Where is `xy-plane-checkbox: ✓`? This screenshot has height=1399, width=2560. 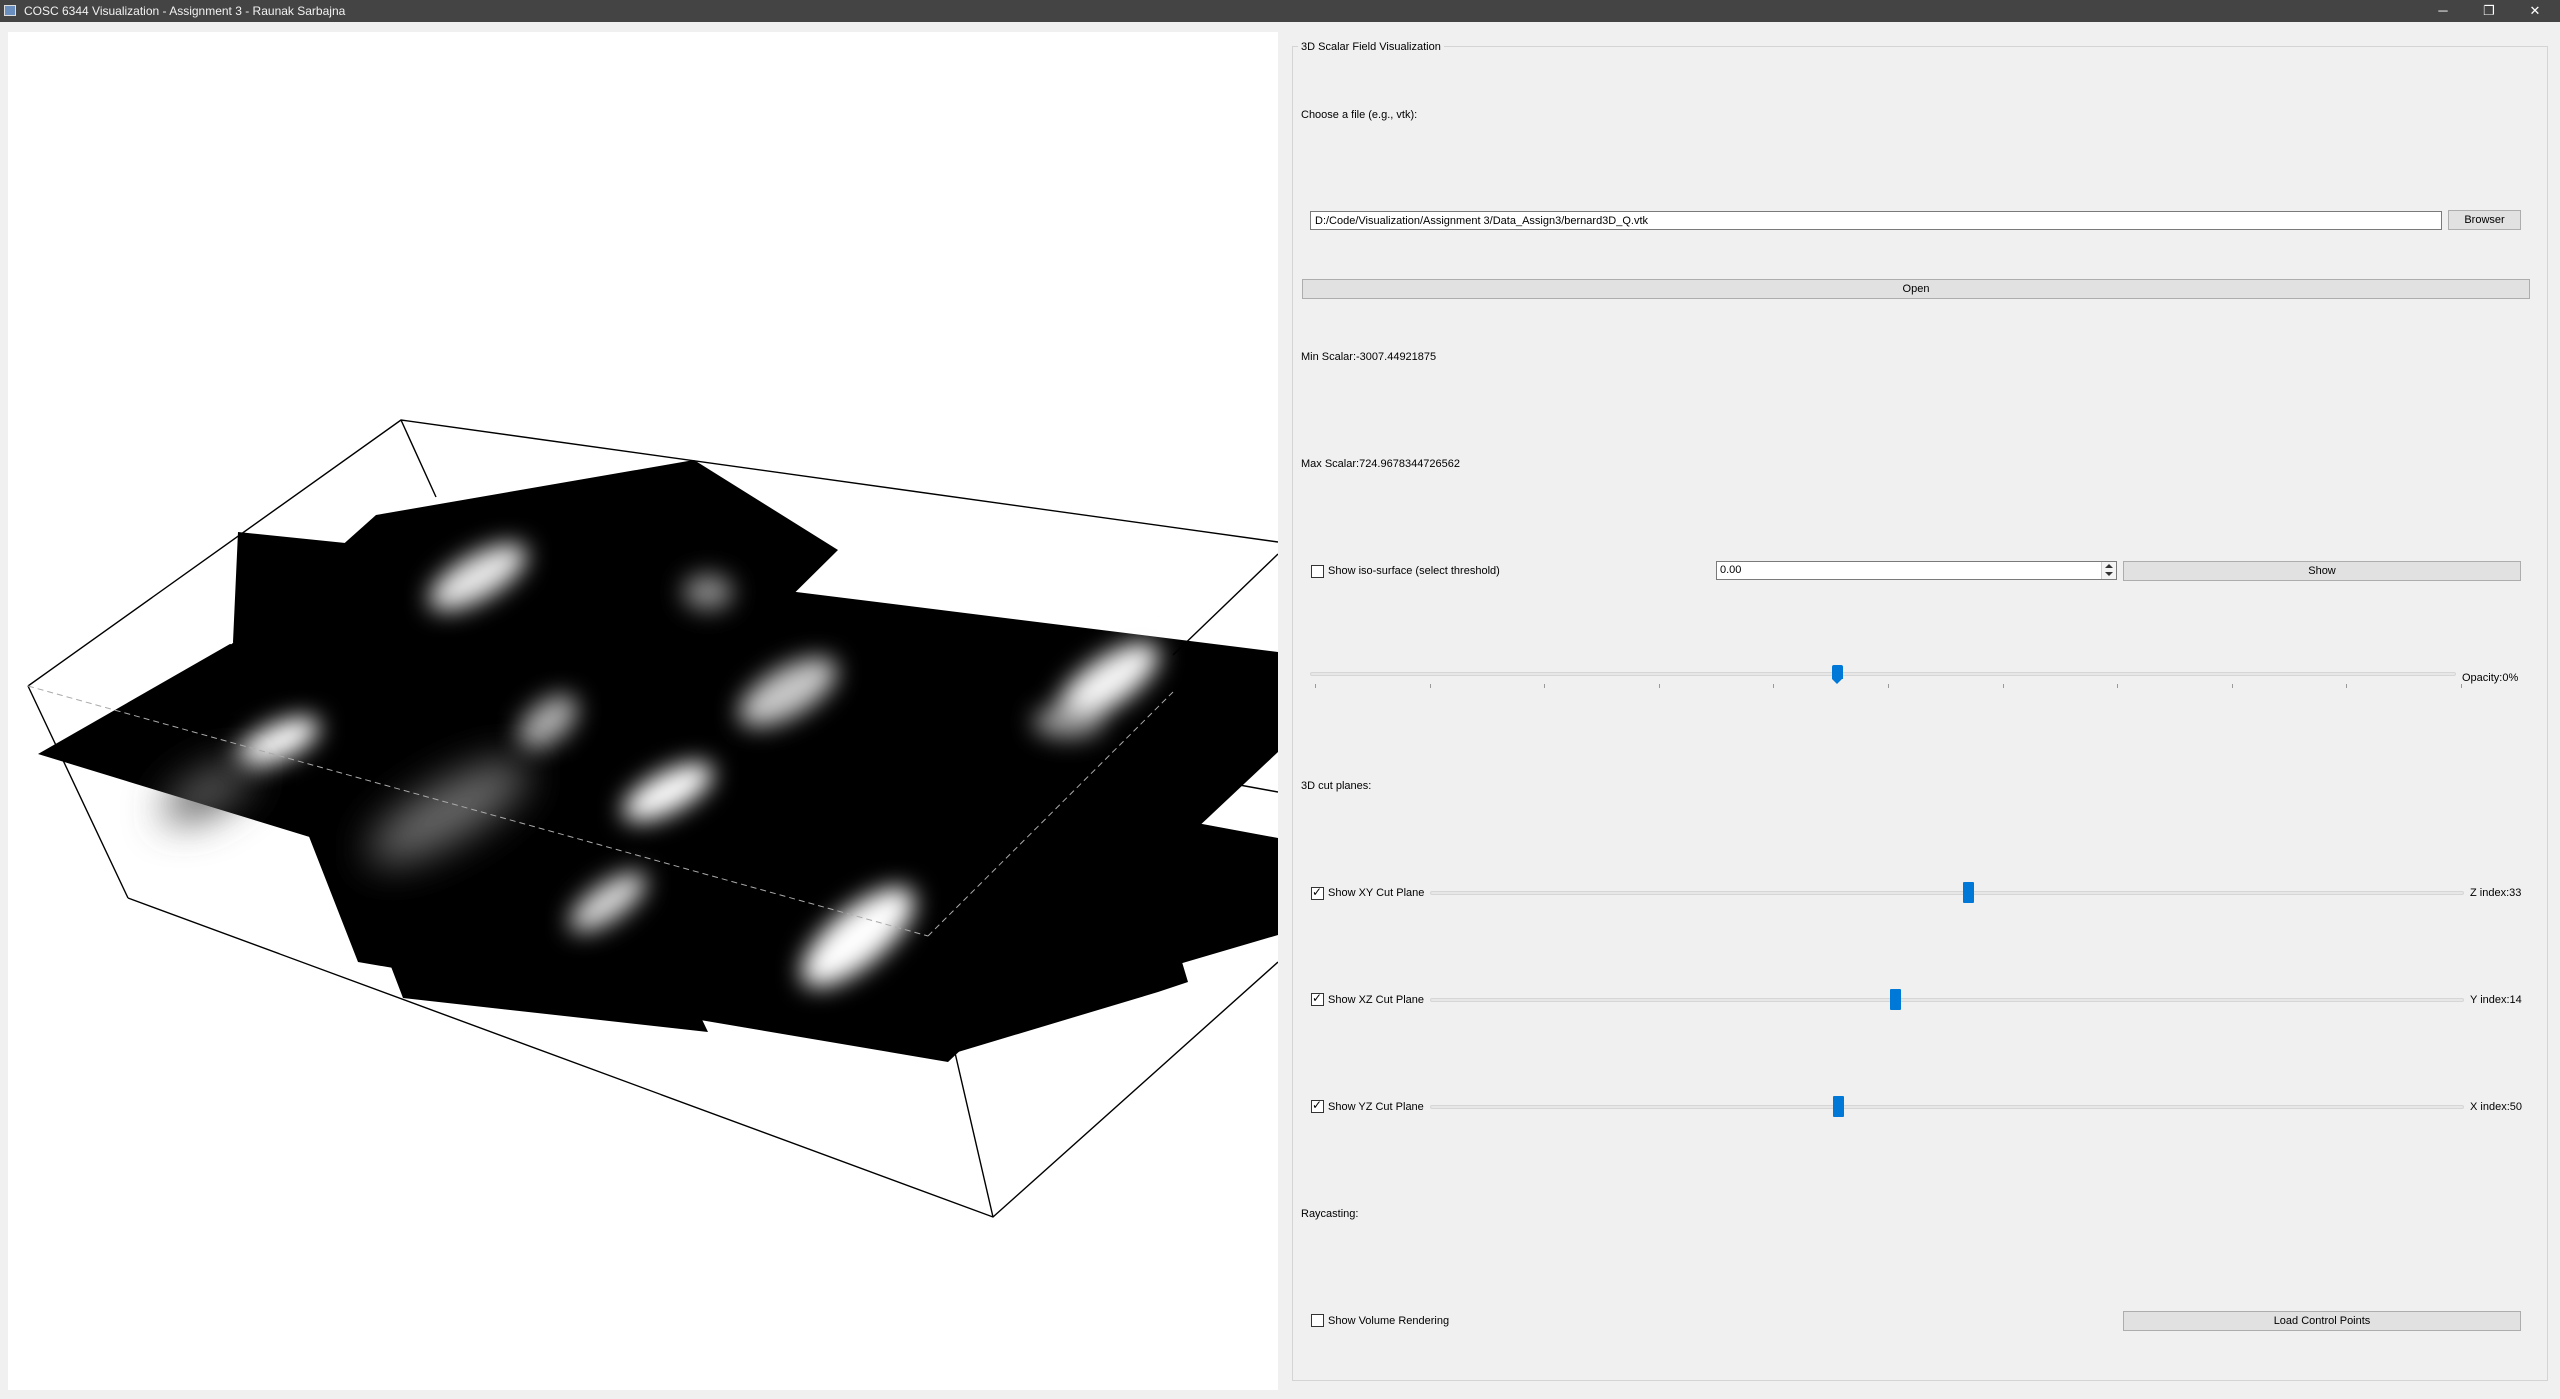 xy-plane-checkbox: ✓ is located at coordinates (1317, 892).